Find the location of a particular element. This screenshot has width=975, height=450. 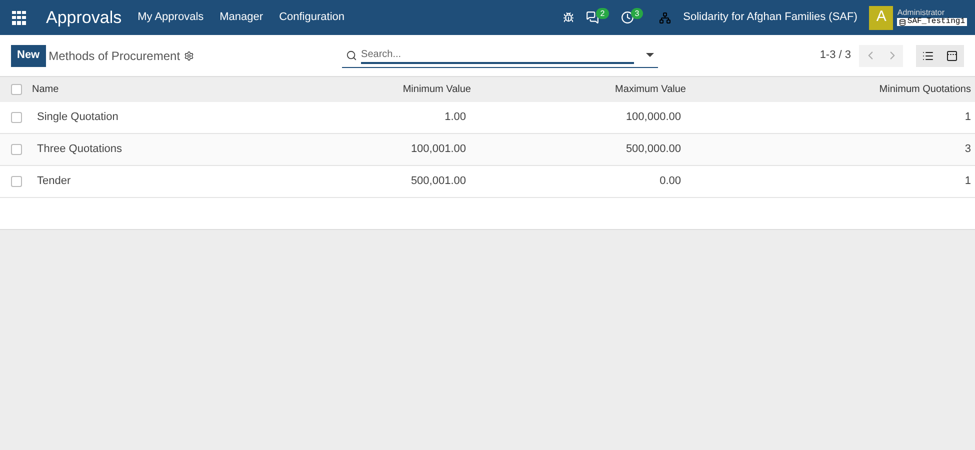

menu-item: My Approvals is located at coordinates (171, 17).